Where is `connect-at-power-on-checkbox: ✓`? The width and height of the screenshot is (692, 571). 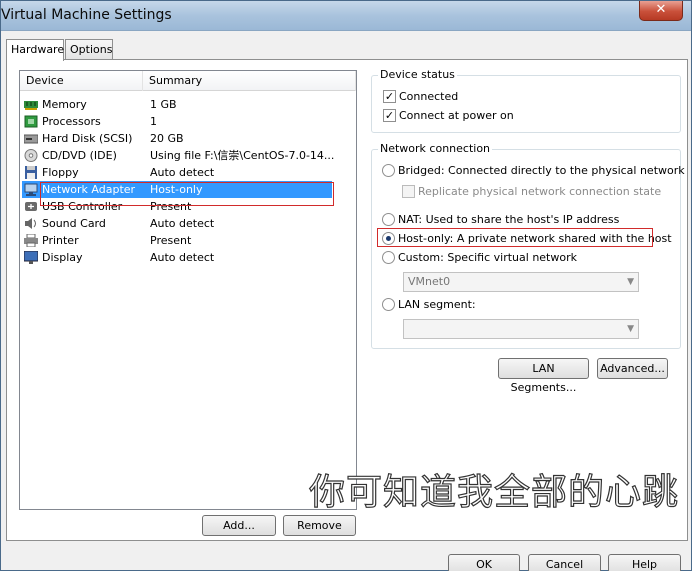
connect-at-power-on-checkbox: ✓ is located at coordinates (389, 115).